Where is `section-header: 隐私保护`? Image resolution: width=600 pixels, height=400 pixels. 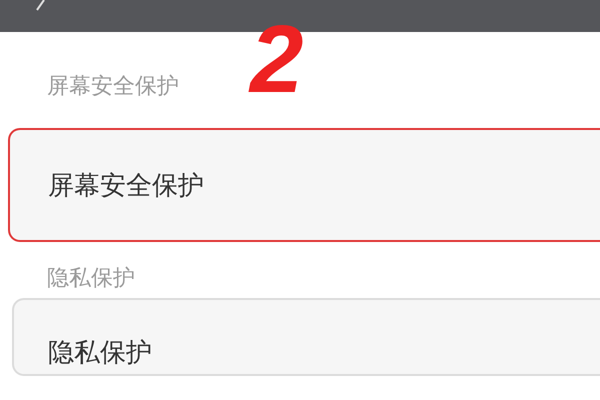 section-header: 隐私保护 is located at coordinates (91, 278).